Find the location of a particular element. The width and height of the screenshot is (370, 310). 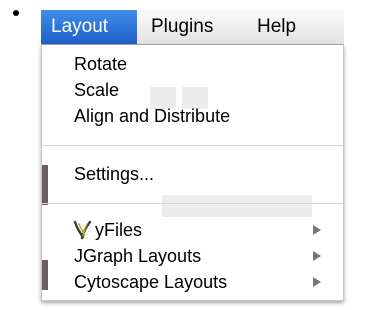

menu-item-label: JGraph Layouts is located at coordinates (138, 256).